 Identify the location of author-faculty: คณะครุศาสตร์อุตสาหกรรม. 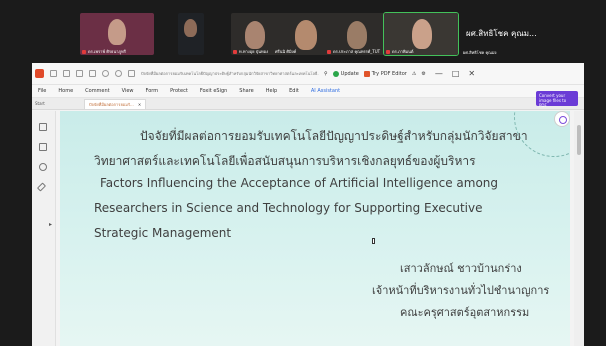
(465, 312).